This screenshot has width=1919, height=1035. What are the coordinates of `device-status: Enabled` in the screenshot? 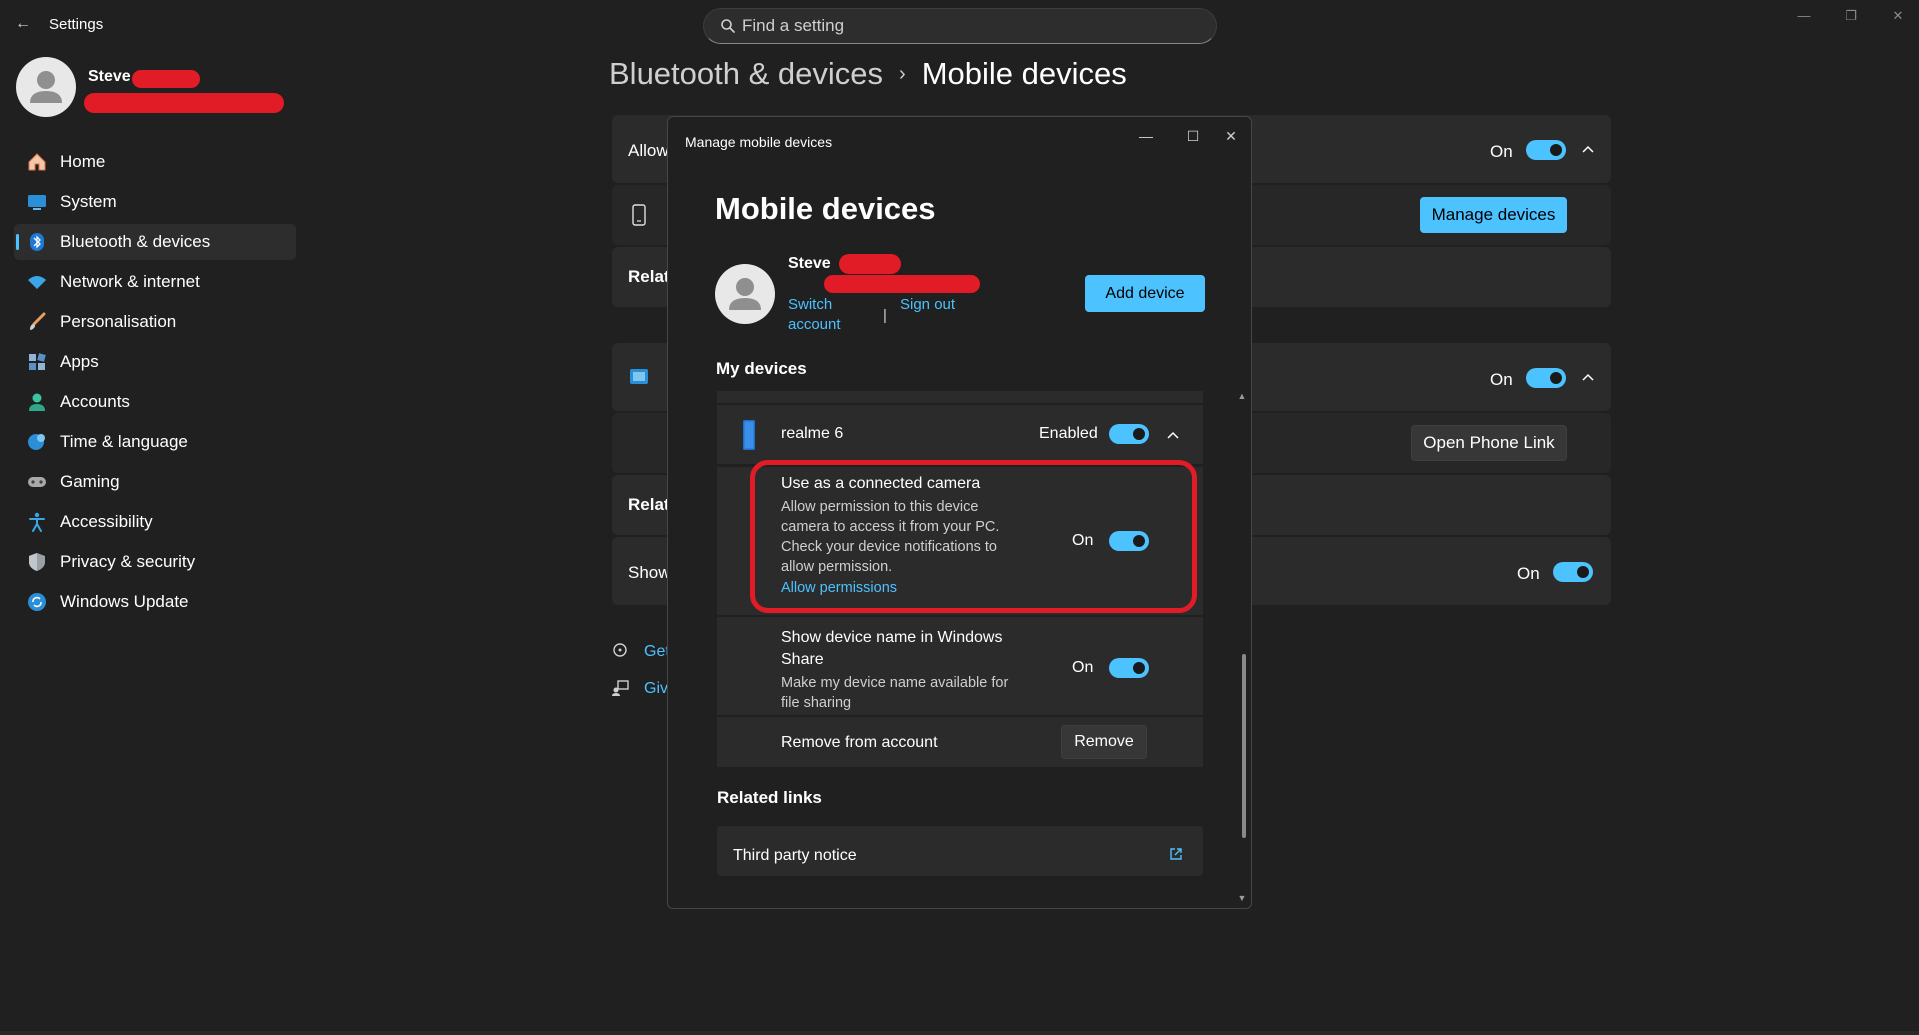 It's located at (1068, 433).